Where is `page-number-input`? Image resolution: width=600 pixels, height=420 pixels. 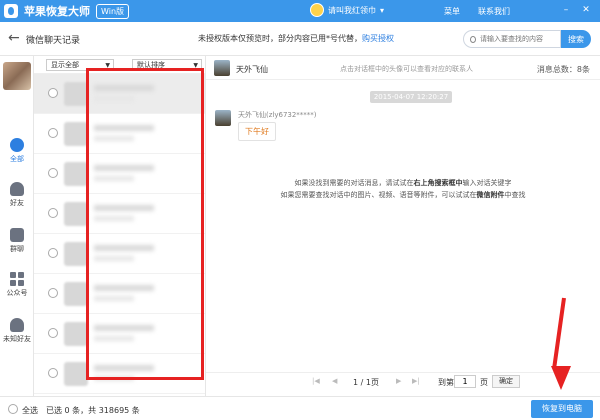
page-number-input is located at coordinates (465, 381).